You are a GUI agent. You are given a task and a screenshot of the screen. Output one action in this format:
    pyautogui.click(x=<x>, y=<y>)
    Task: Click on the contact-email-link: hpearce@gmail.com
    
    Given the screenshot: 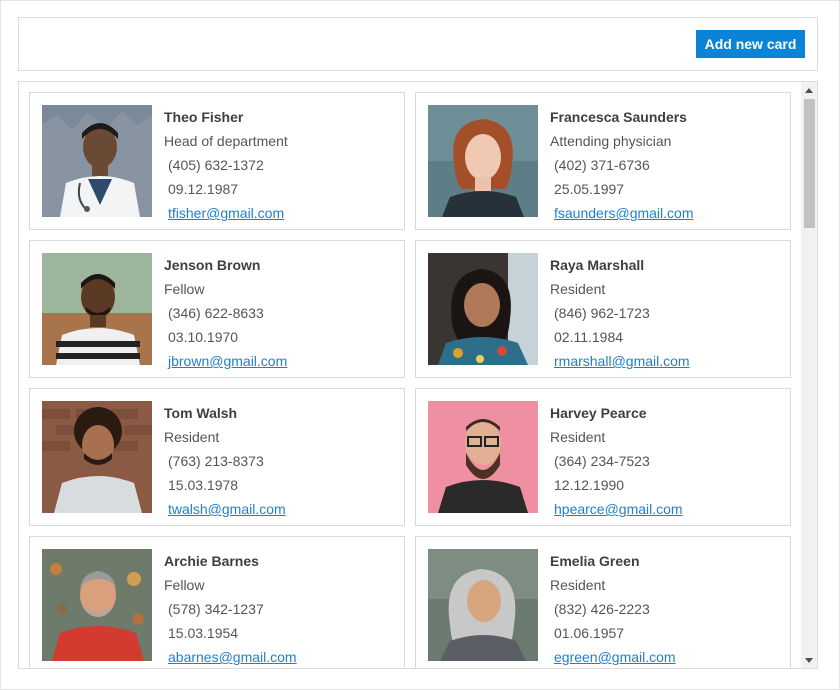 What is the action you would take?
    pyautogui.click(x=616, y=509)
    